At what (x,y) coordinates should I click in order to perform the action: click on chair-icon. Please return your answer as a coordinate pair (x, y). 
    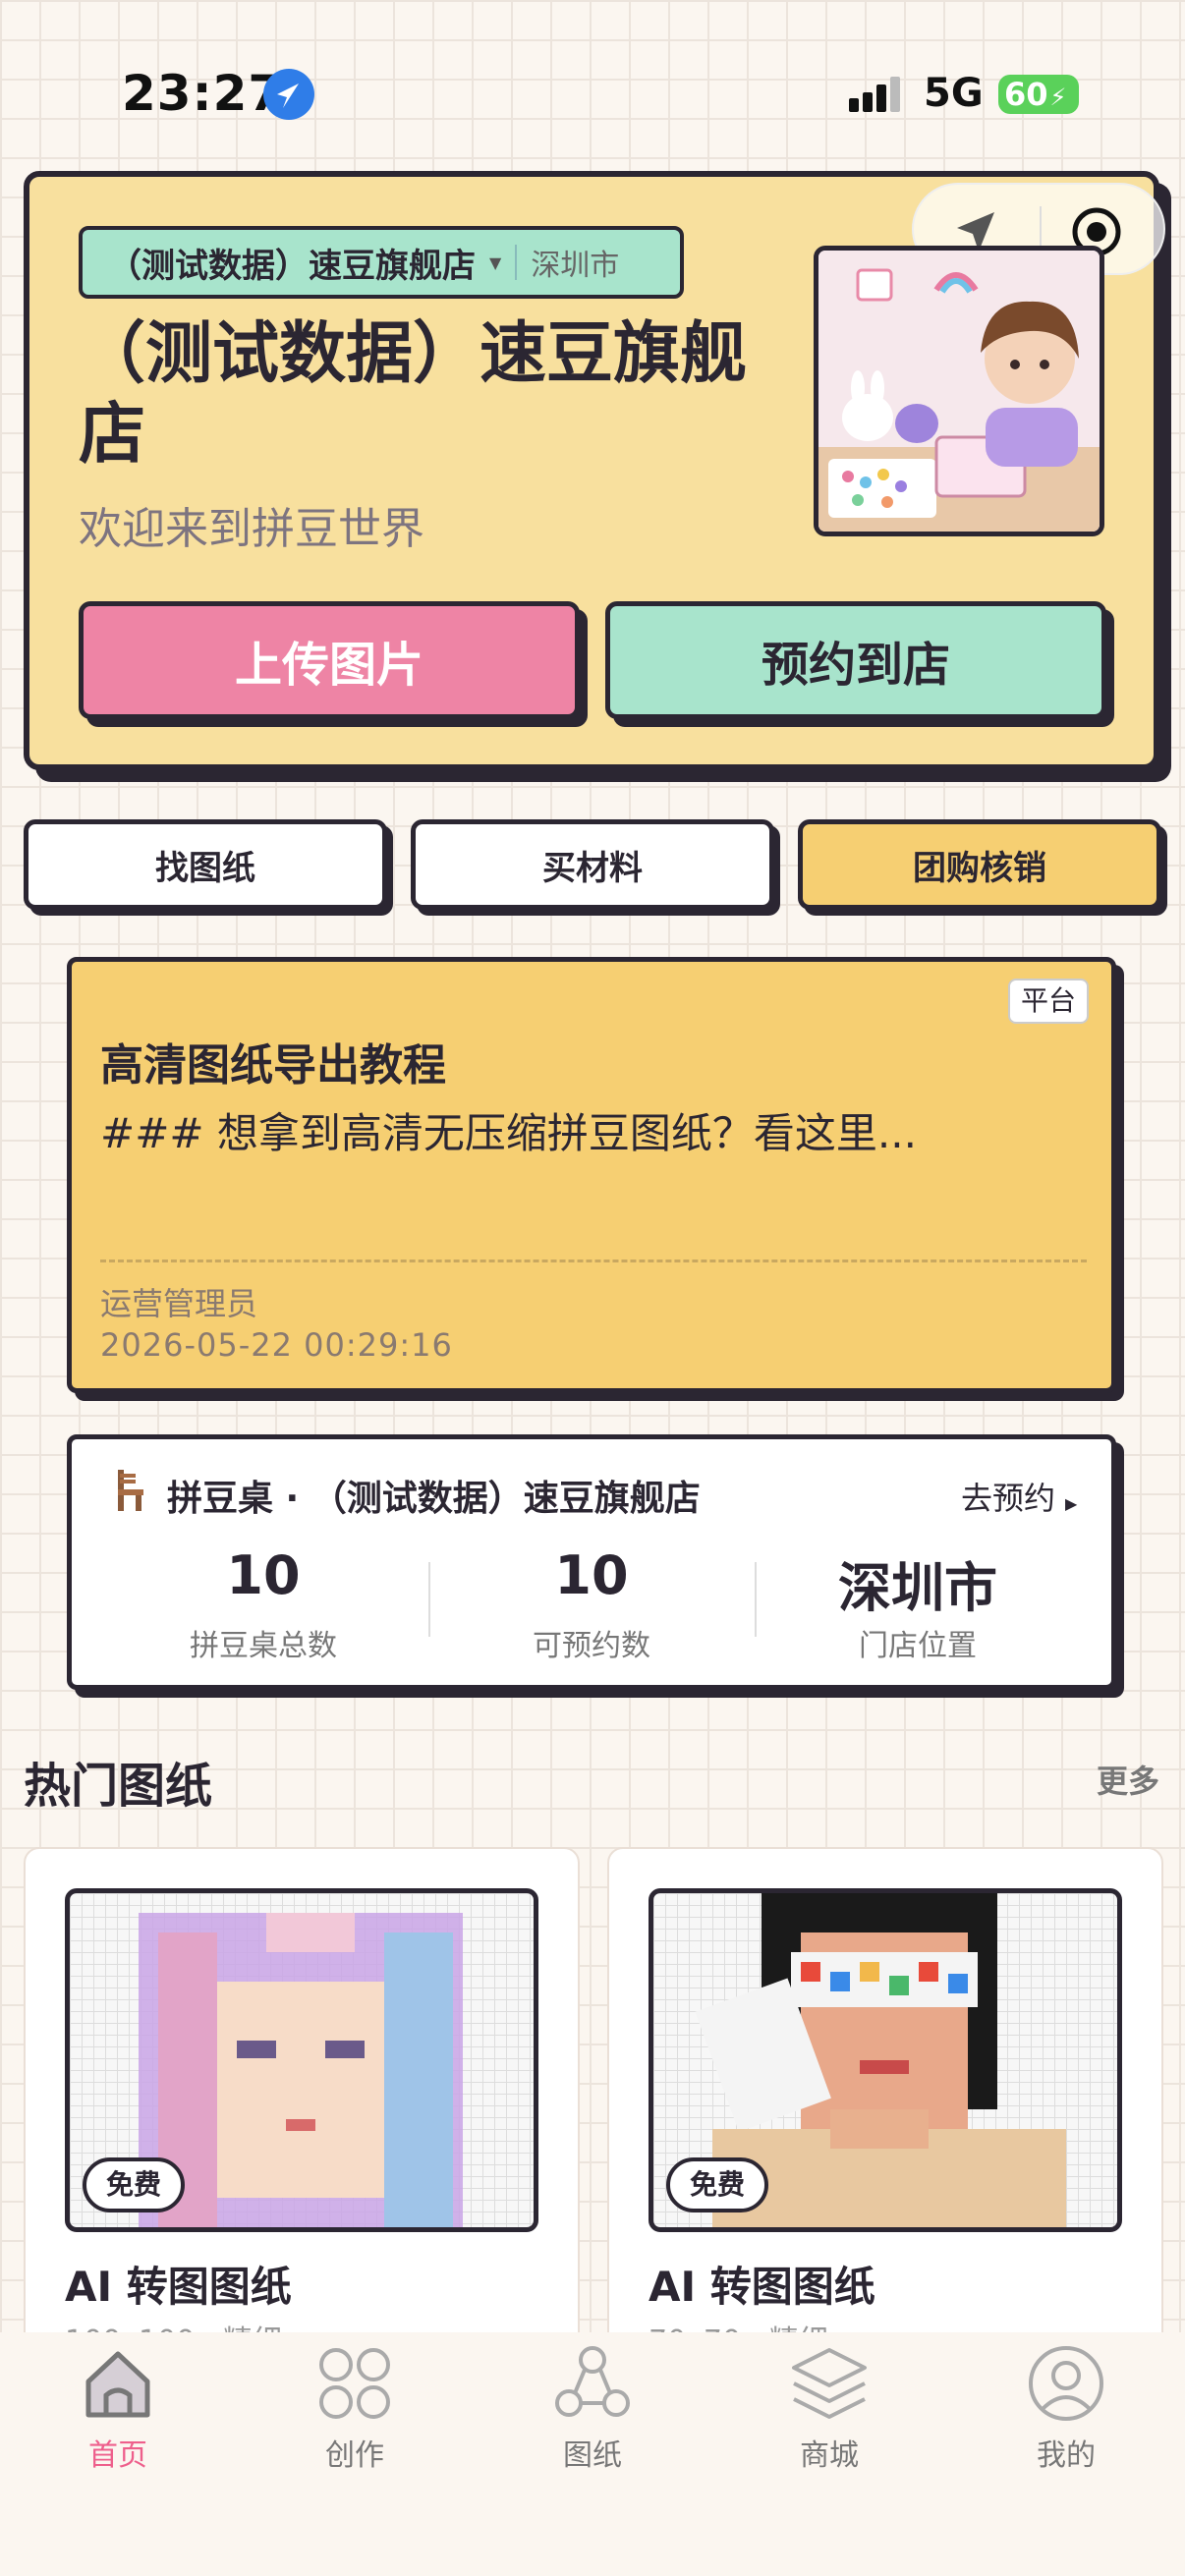
    Looking at the image, I should click on (129, 1492).